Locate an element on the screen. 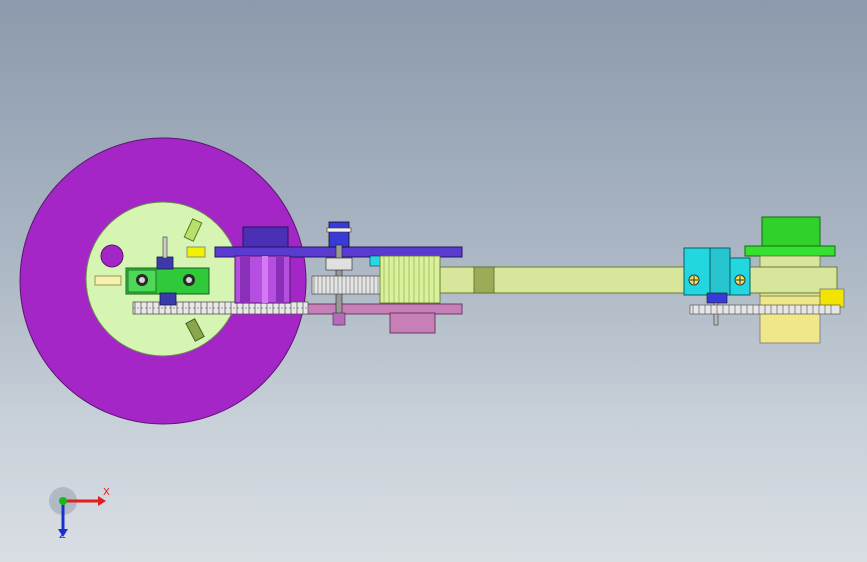  gear-housing-top is located at coordinates (265, 238).